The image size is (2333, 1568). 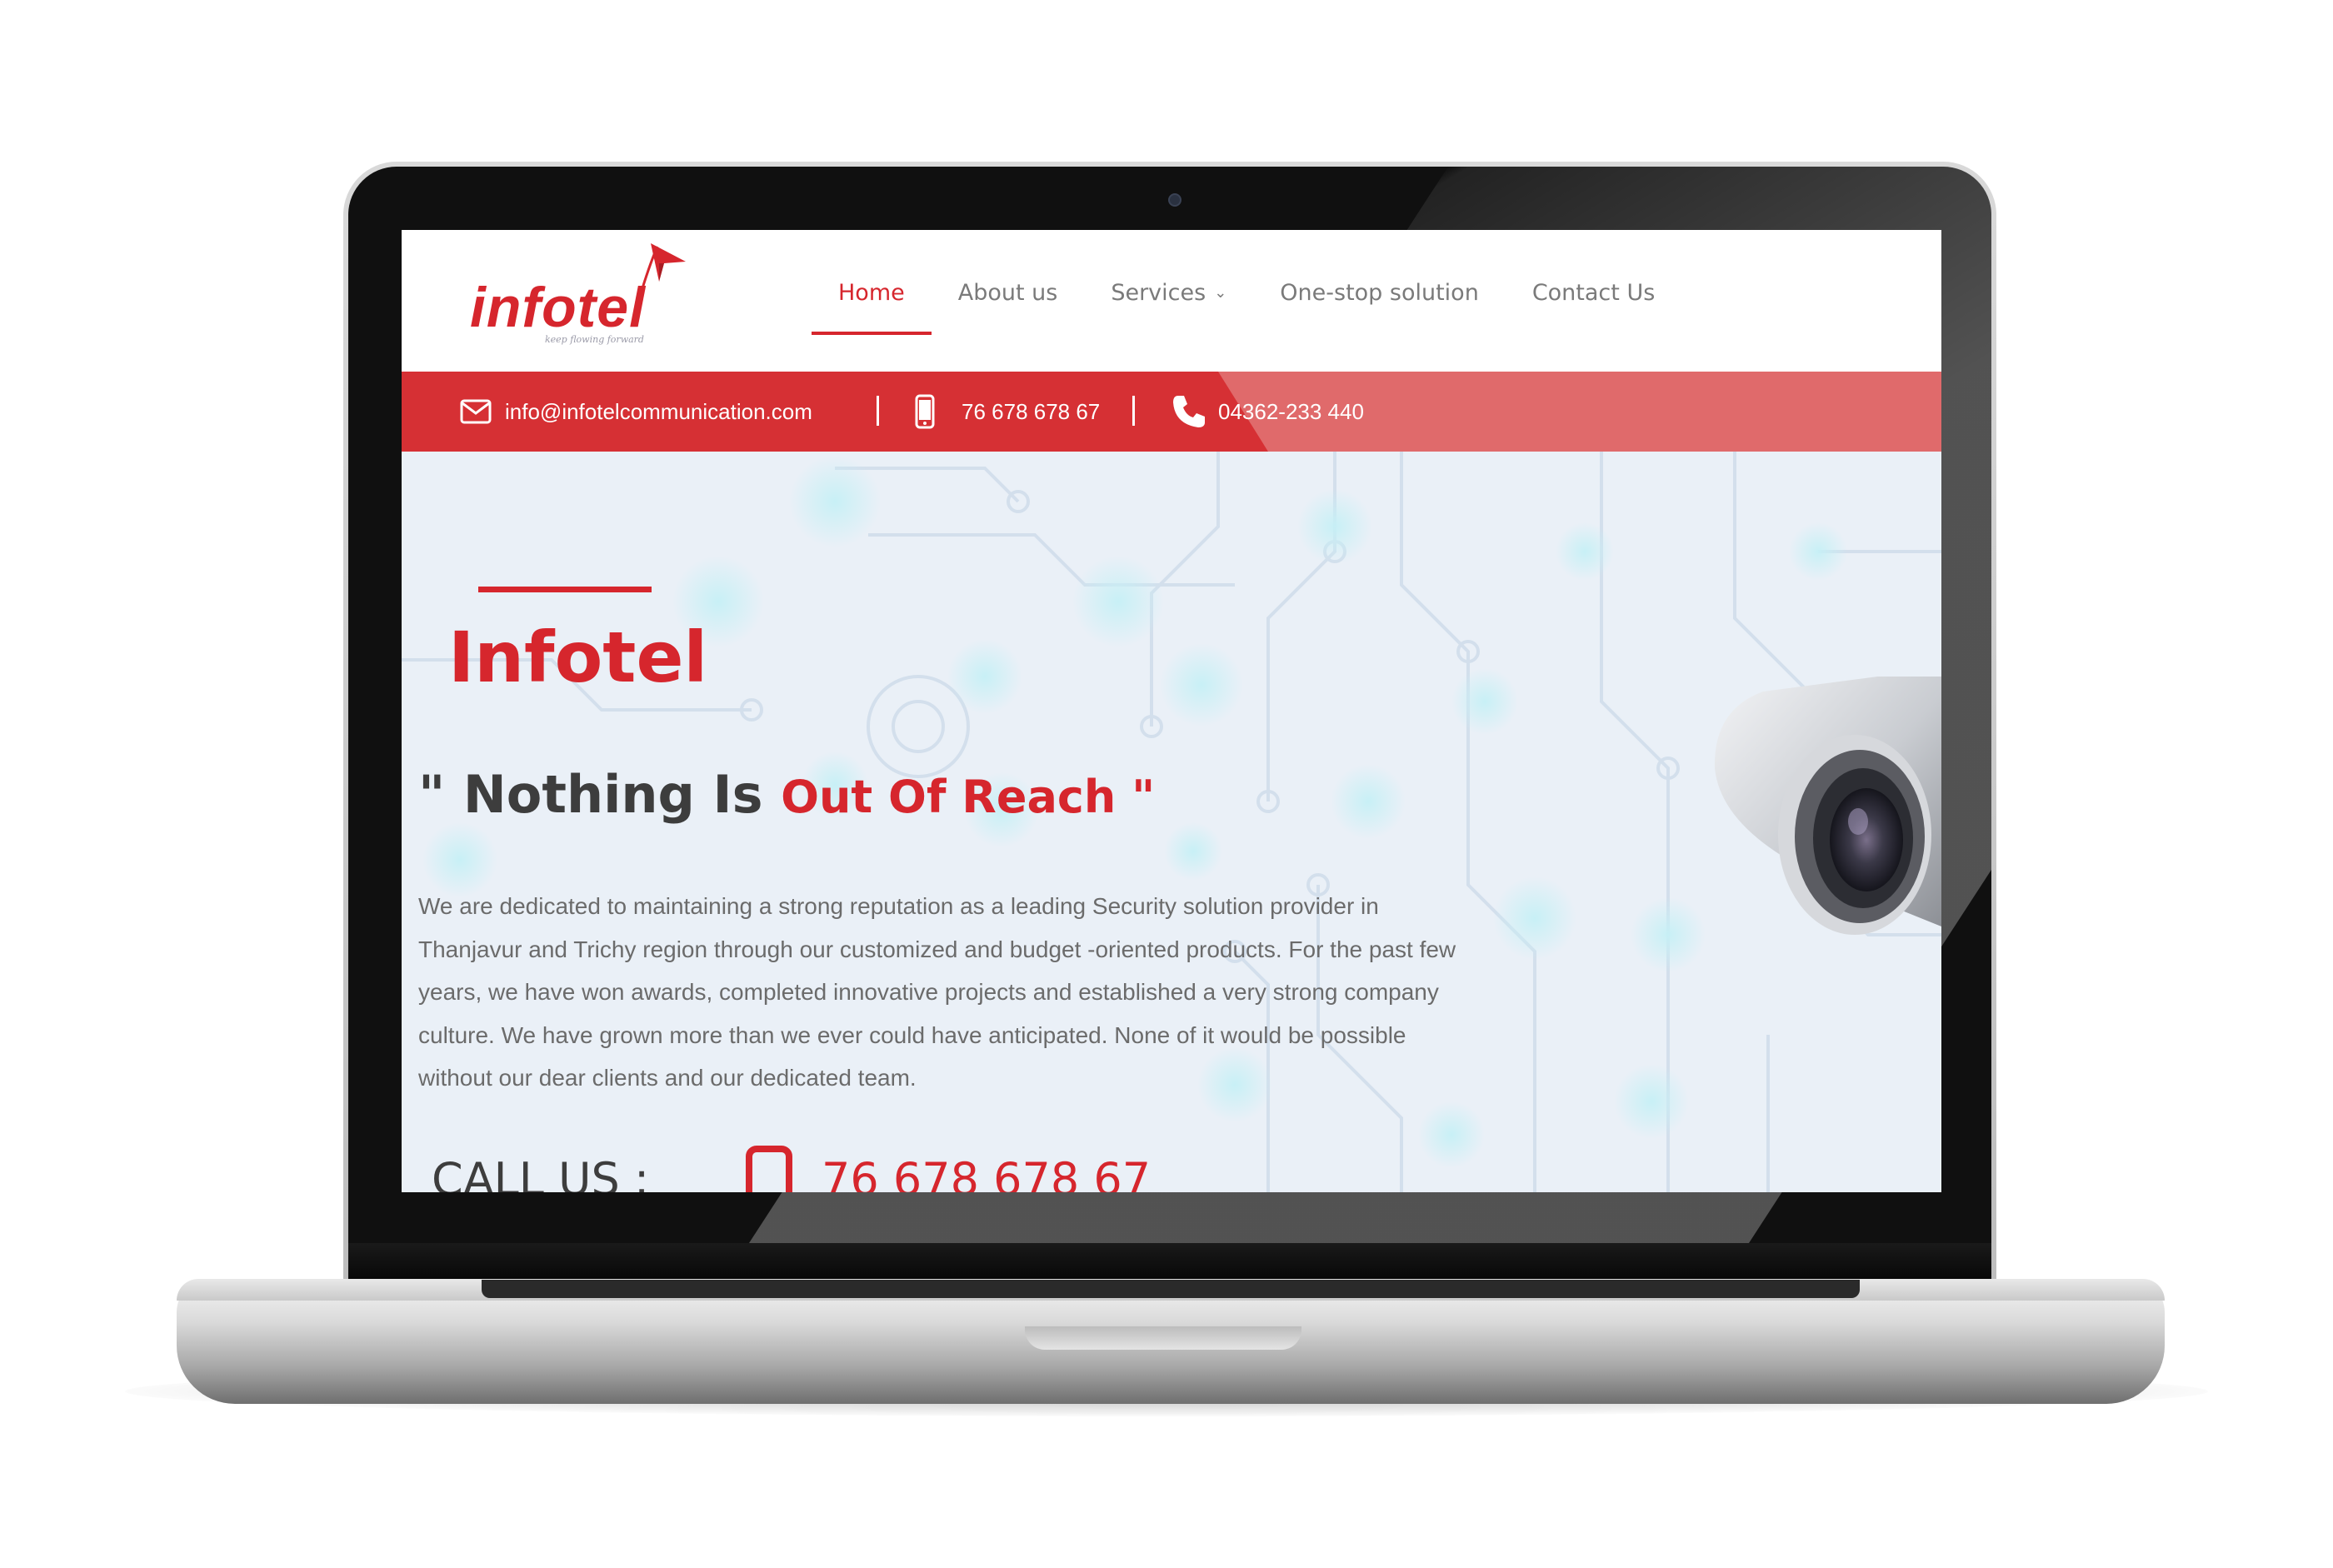 What do you see at coordinates (968, 797) in the screenshot?
I see `tagline-highlight: Out Of Reach "` at bounding box center [968, 797].